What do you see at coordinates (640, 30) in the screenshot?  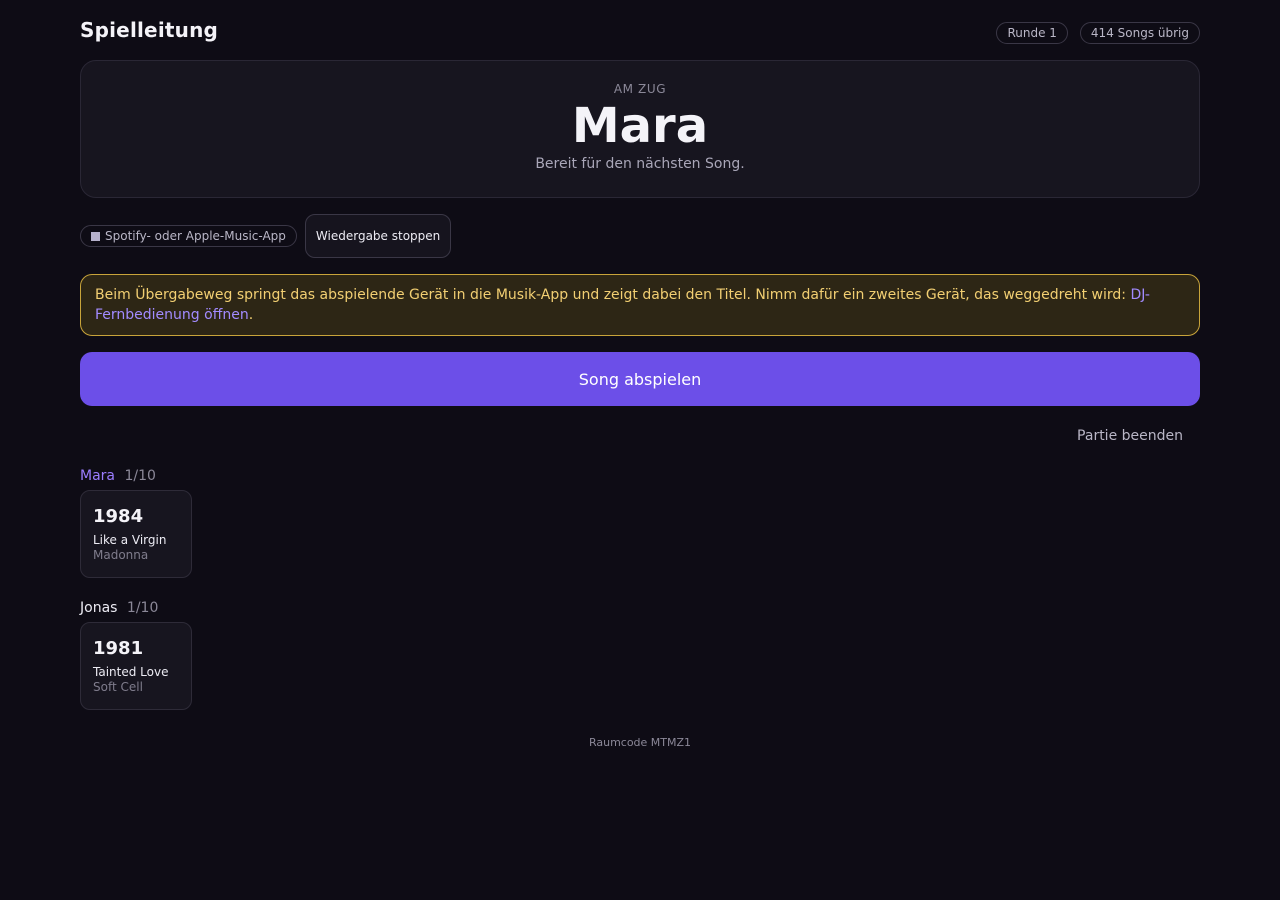 I see `header: Spielleitung Runde 1 414 Songs übrig` at bounding box center [640, 30].